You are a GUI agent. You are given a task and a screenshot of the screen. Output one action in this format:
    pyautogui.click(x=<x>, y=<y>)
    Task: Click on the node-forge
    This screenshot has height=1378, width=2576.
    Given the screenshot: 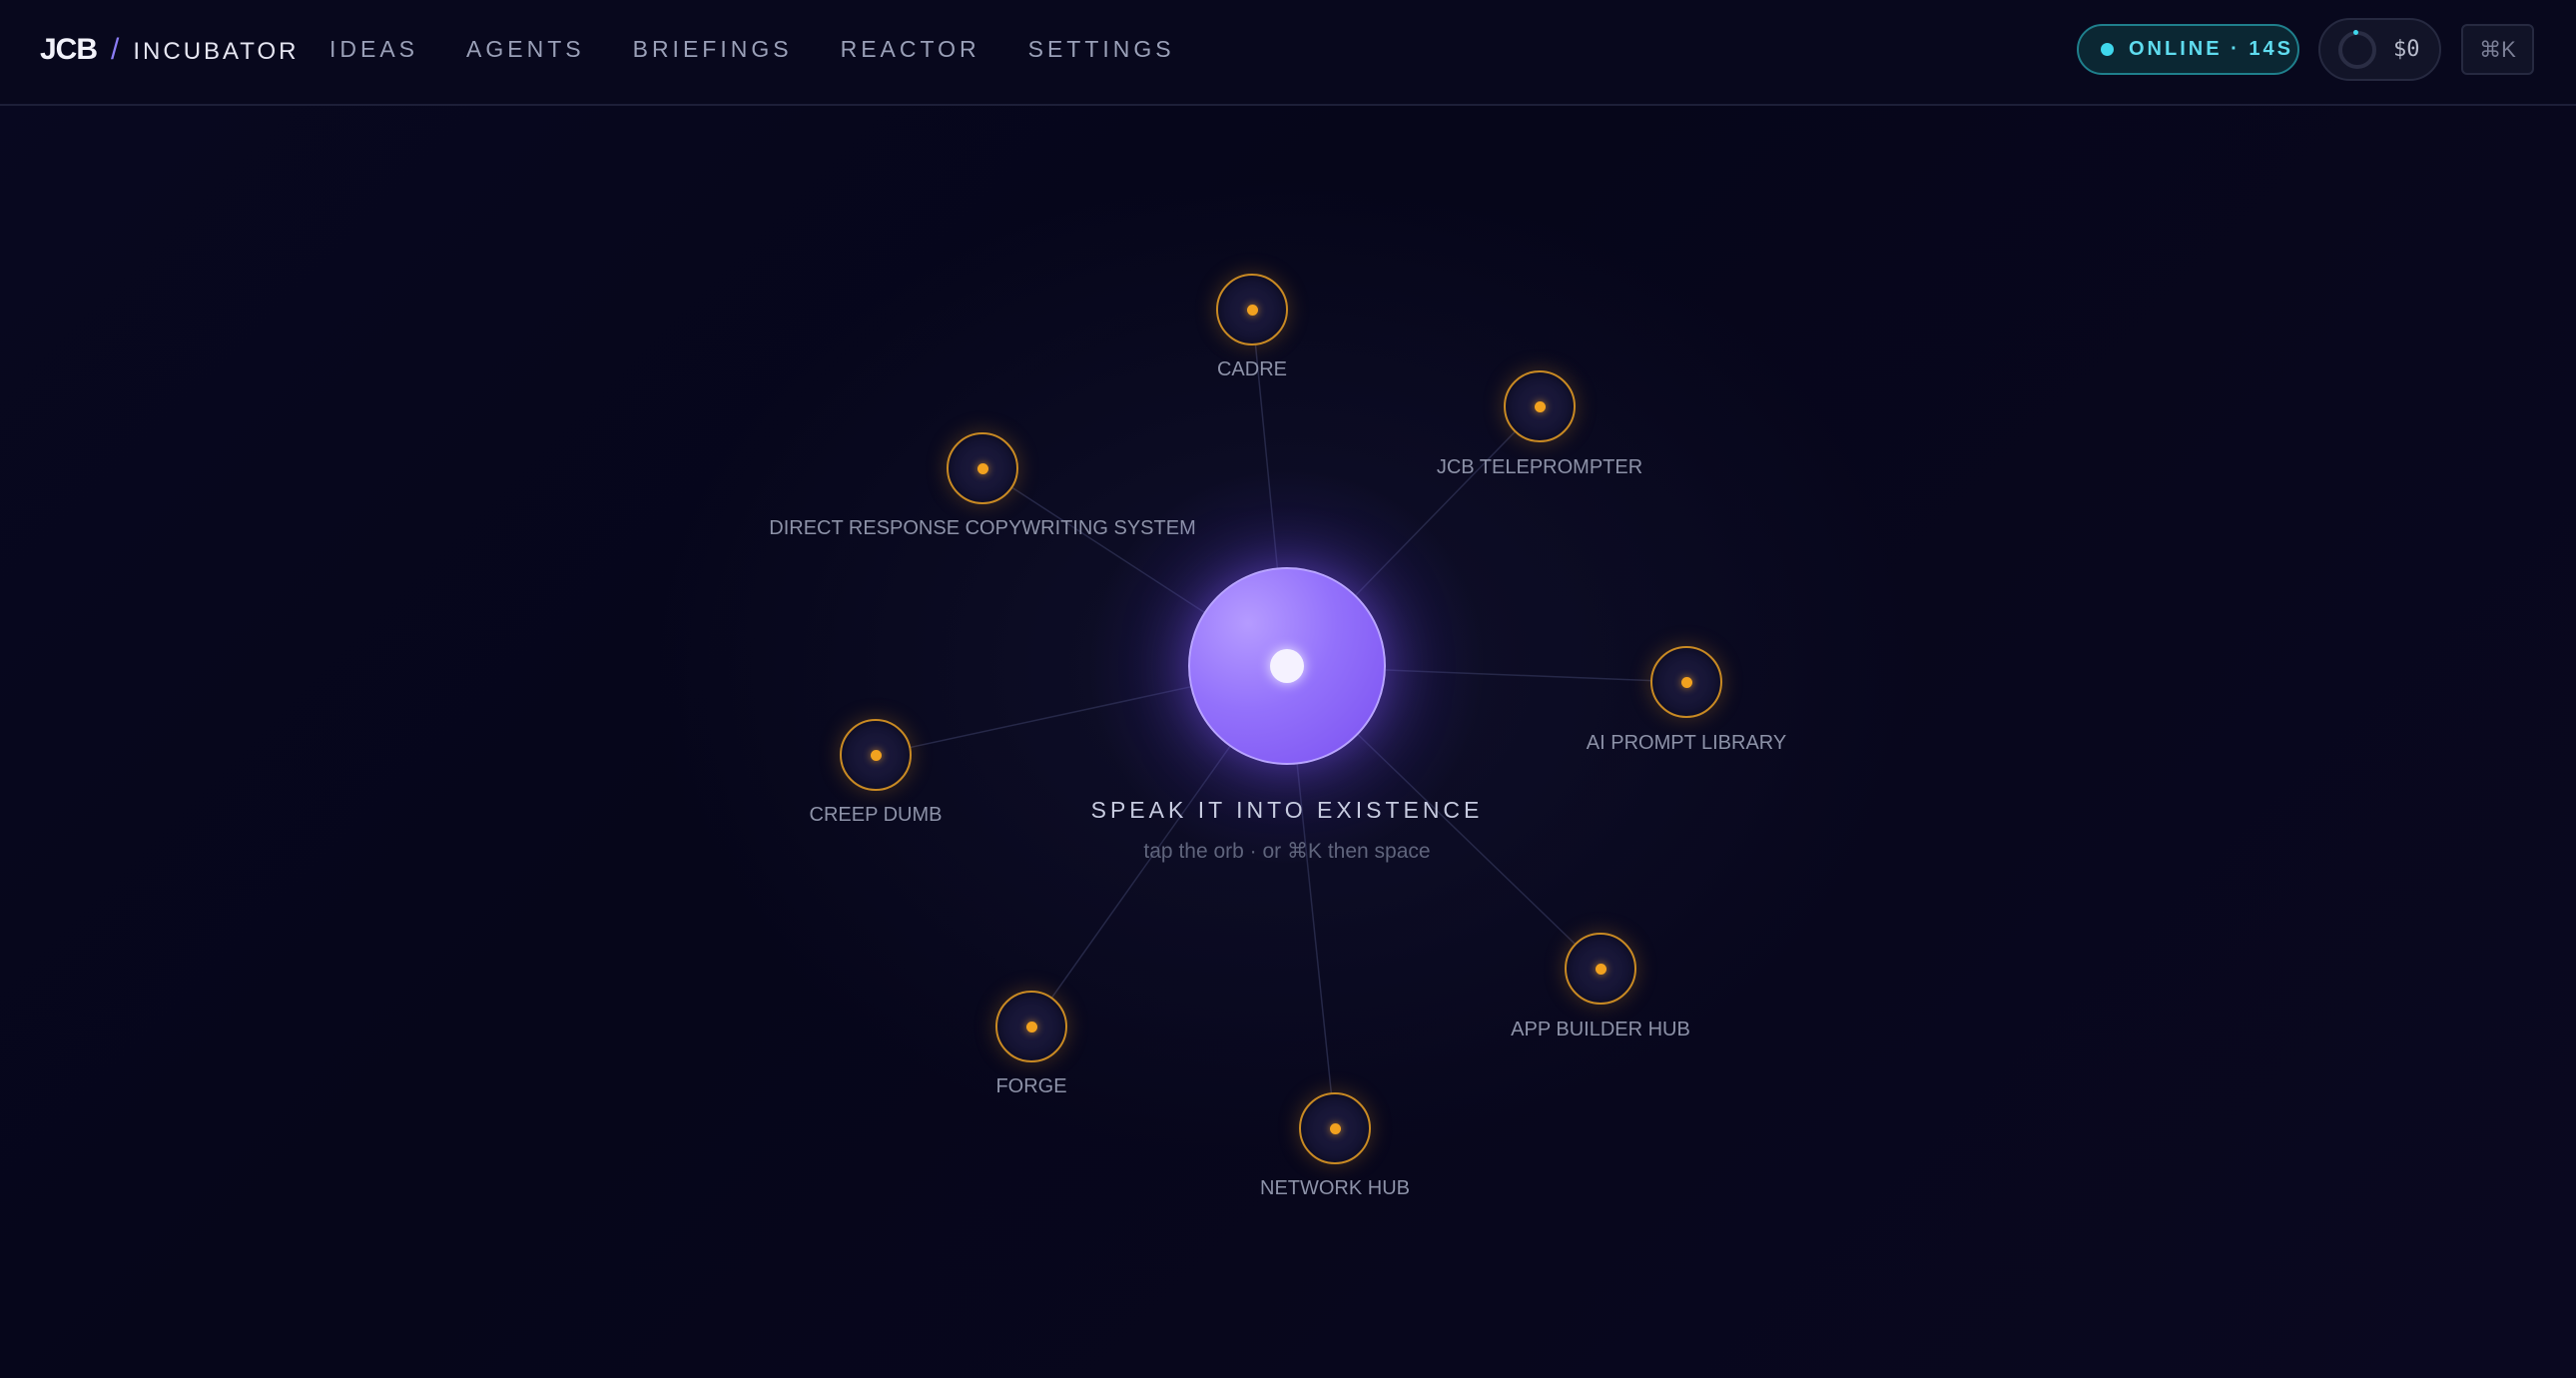 What is the action you would take?
    pyautogui.click(x=1031, y=1026)
    